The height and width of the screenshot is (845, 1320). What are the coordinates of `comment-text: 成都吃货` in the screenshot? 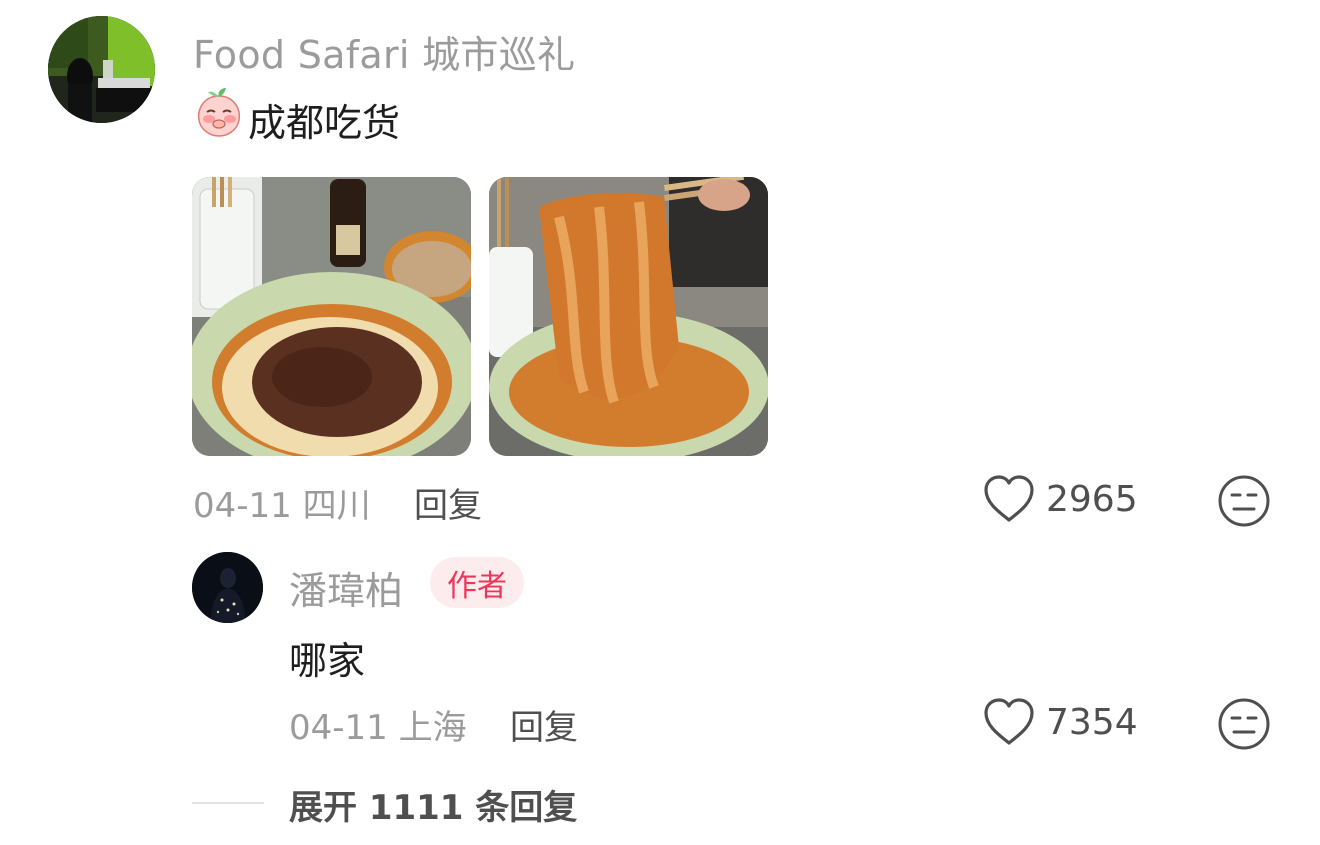 It's located at (324, 123).